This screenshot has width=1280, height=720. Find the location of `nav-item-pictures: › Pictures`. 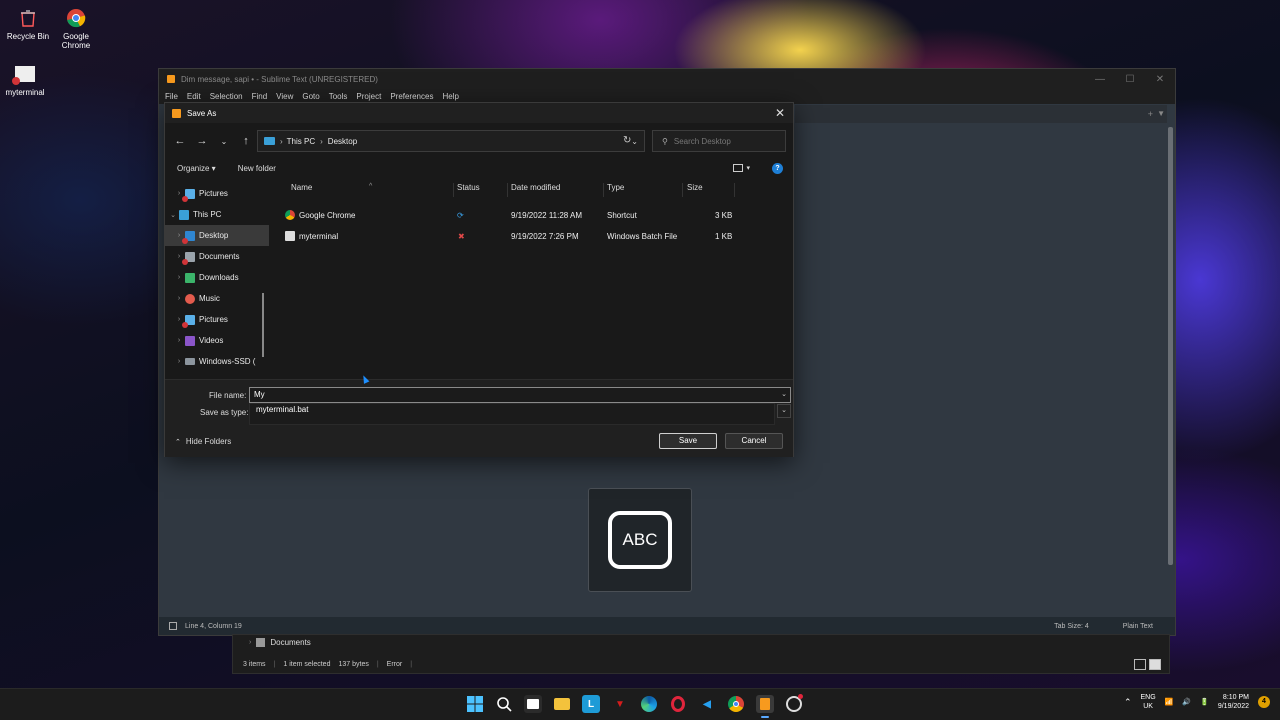

nav-item-pictures: › Pictures is located at coordinates (217, 319).